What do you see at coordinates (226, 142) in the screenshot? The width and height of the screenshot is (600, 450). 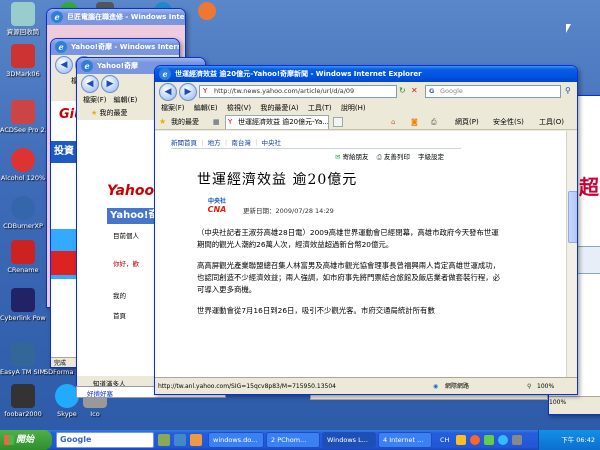 I see `breadcrumb: 新聞首頁 ｜ 地方 ｜ 南台灣 ｜ 中央社` at bounding box center [226, 142].